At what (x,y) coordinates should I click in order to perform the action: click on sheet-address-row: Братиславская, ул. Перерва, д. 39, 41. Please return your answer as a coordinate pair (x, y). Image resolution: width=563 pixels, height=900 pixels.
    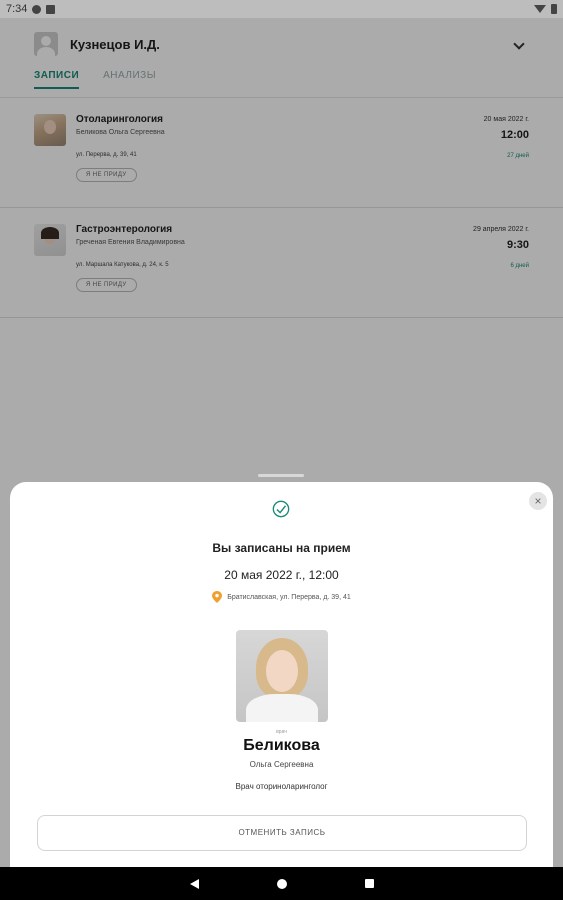
    Looking at the image, I should click on (281, 597).